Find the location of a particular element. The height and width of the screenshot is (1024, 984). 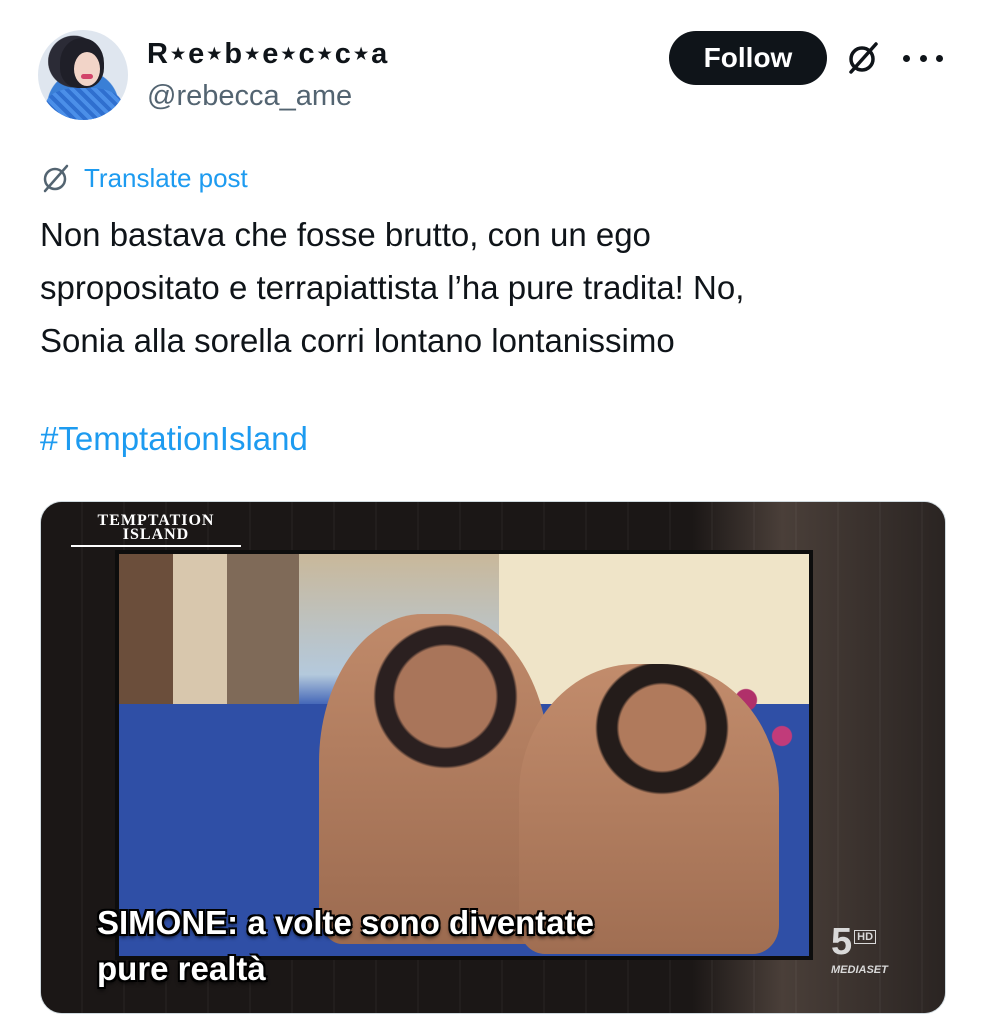

follow-button: Follow is located at coordinates (748, 58).